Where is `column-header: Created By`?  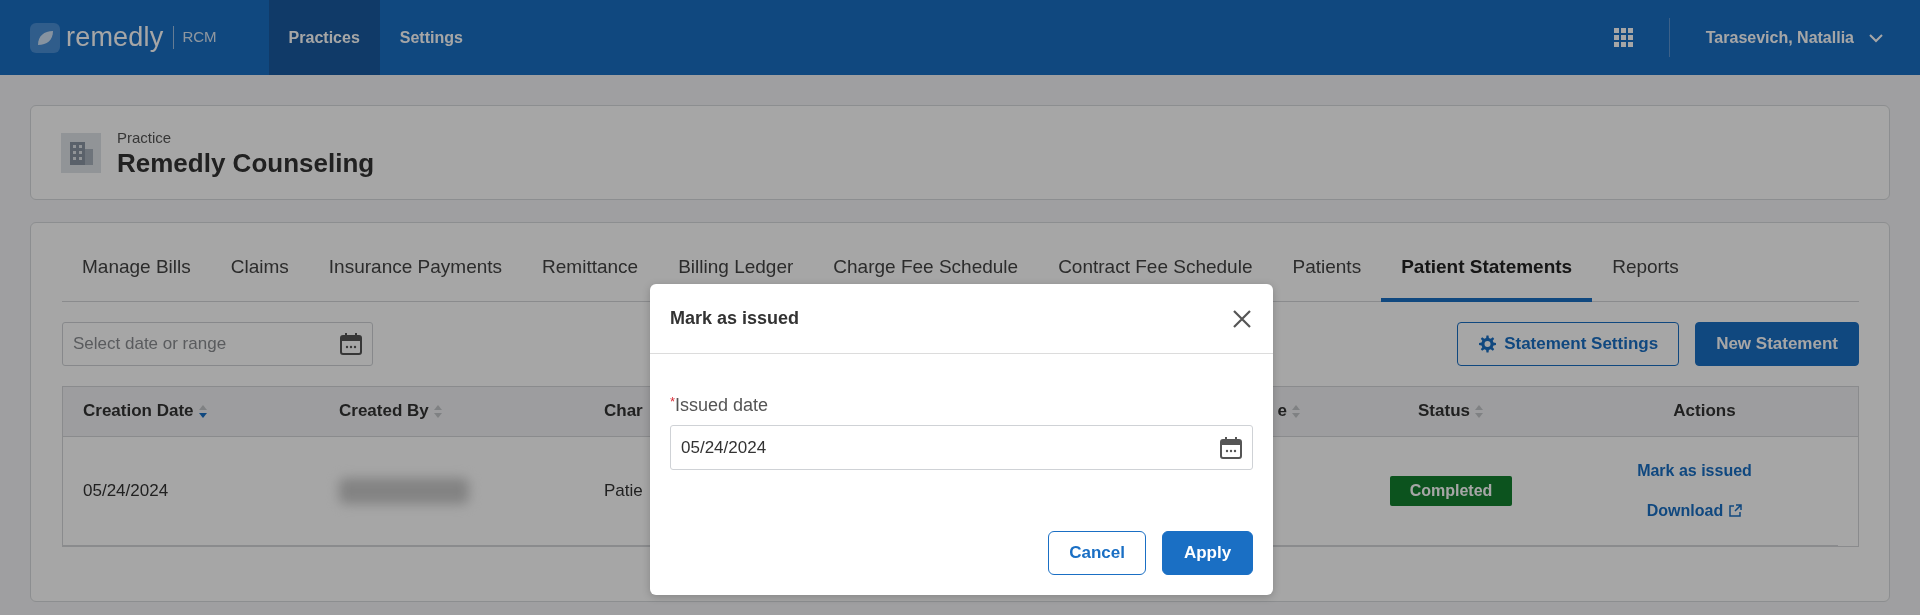
column-header: Created By is located at coordinates (384, 411).